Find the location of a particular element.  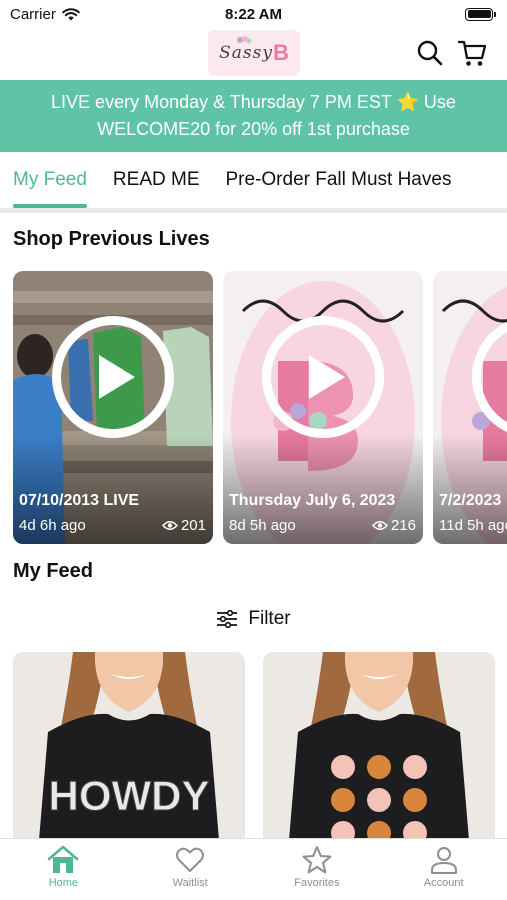

nav-label-account: Account is located at coordinates (443, 883).